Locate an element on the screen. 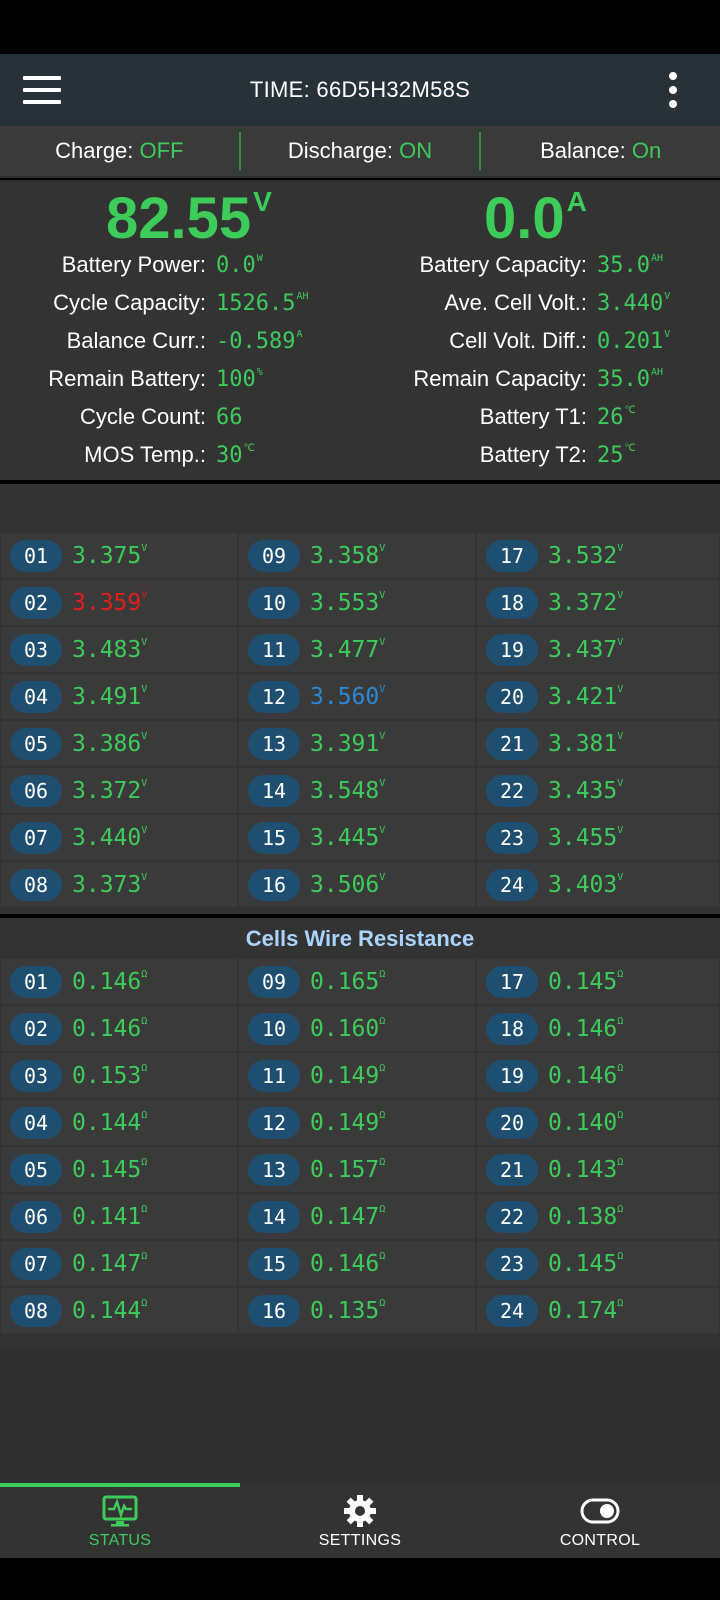 The image size is (720, 1600). wire-resistance-value: 0.165Ω is located at coordinates (348, 981).